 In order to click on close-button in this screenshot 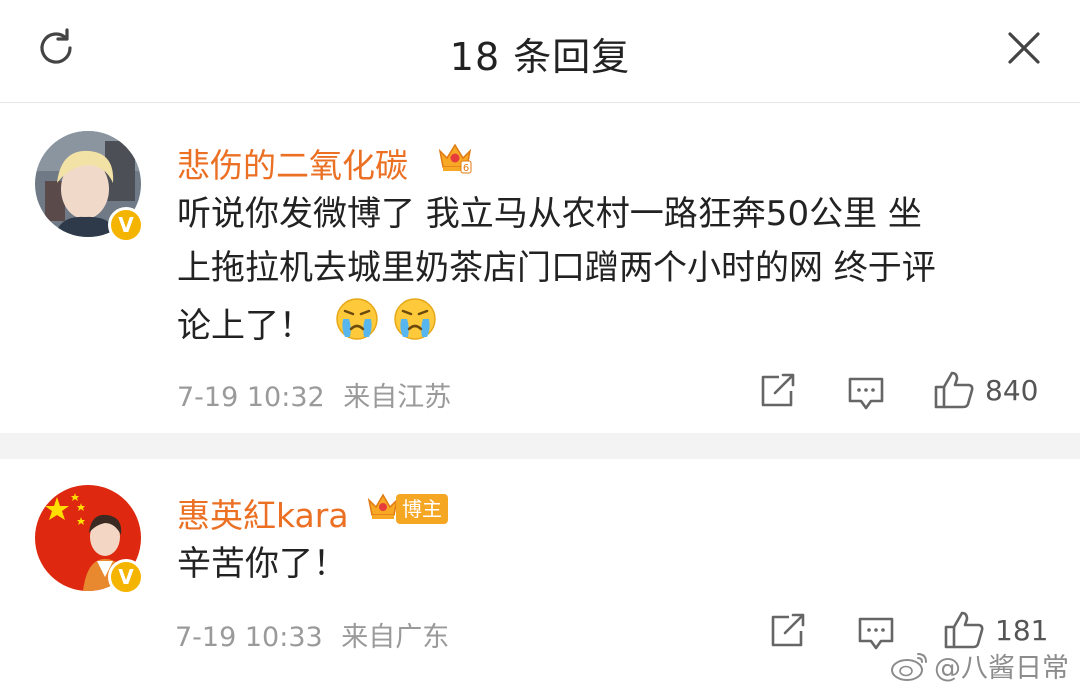, I will do `click(1024, 48)`.